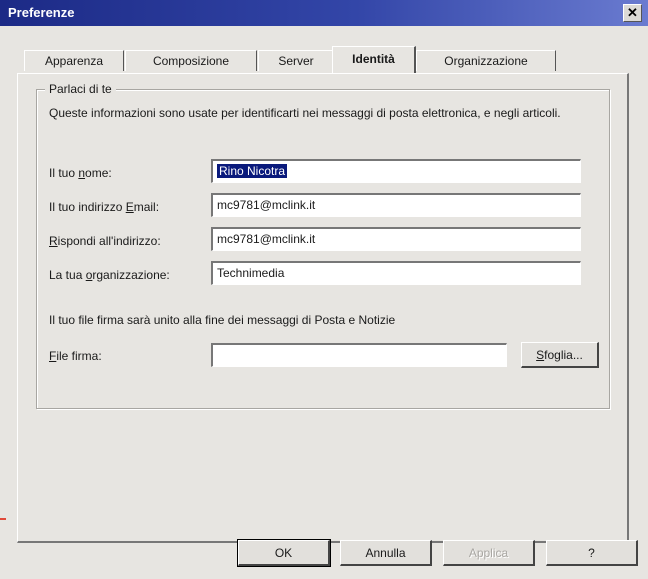  Describe the element at coordinates (80, 89) in the screenshot. I see `group-title: Parlaci di te` at that location.